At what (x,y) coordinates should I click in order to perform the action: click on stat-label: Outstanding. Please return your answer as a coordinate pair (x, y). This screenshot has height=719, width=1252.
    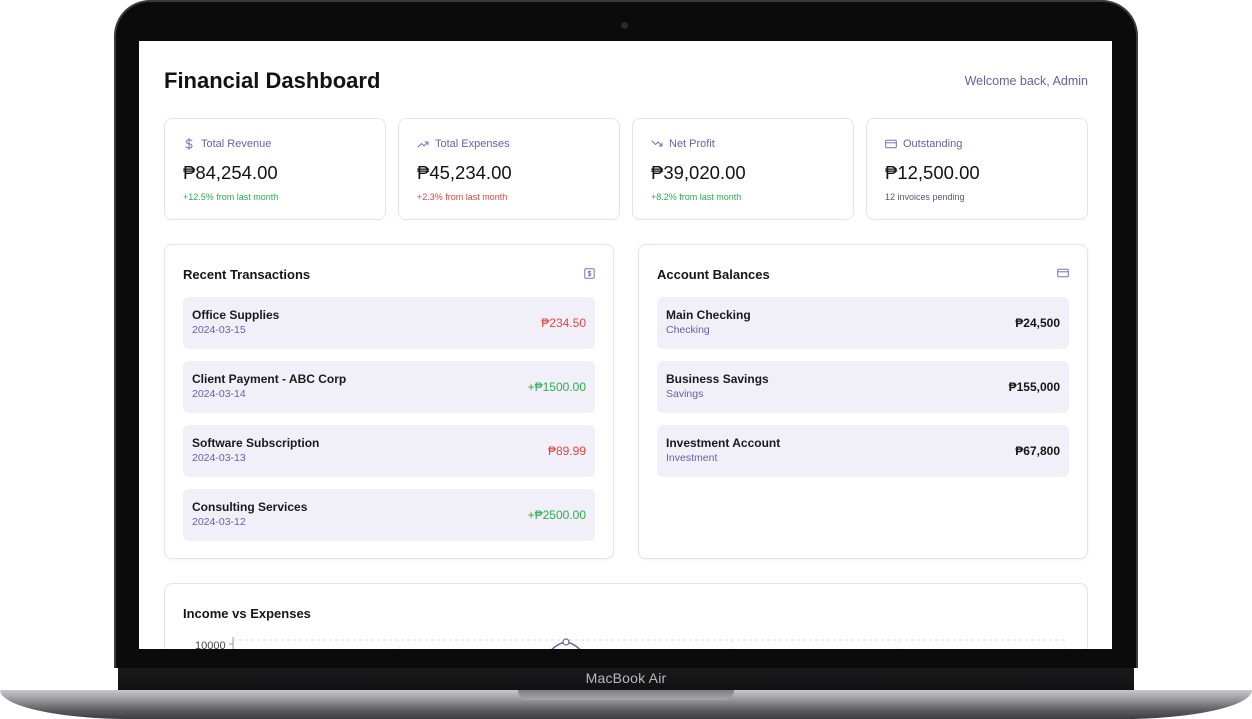
    Looking at the image, I should click on (933, 144).